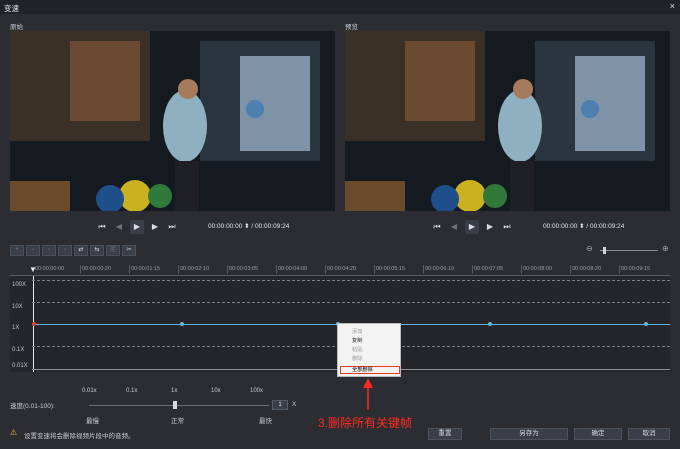  What do you see at coordinates (97, 250) in the screenshot?
I see `reverse-icon: ⇆` at bounding box center [97, 250].